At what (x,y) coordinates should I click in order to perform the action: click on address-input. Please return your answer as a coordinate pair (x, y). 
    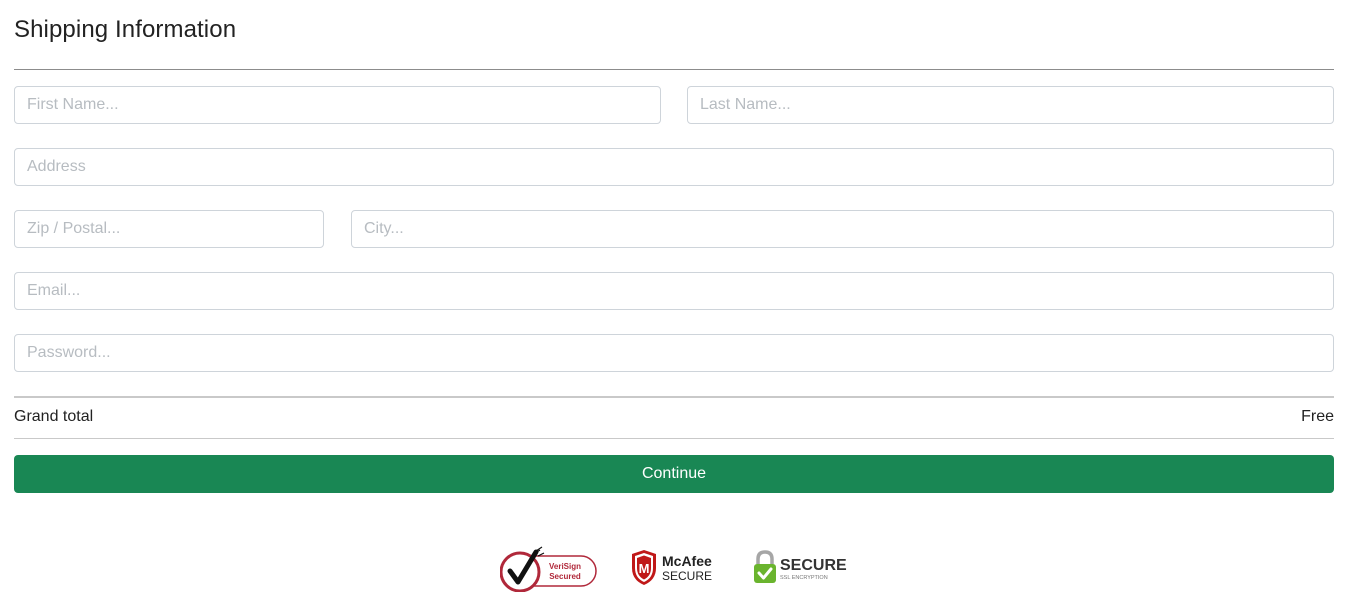
    Looking at the image, I should click on (674, 167).